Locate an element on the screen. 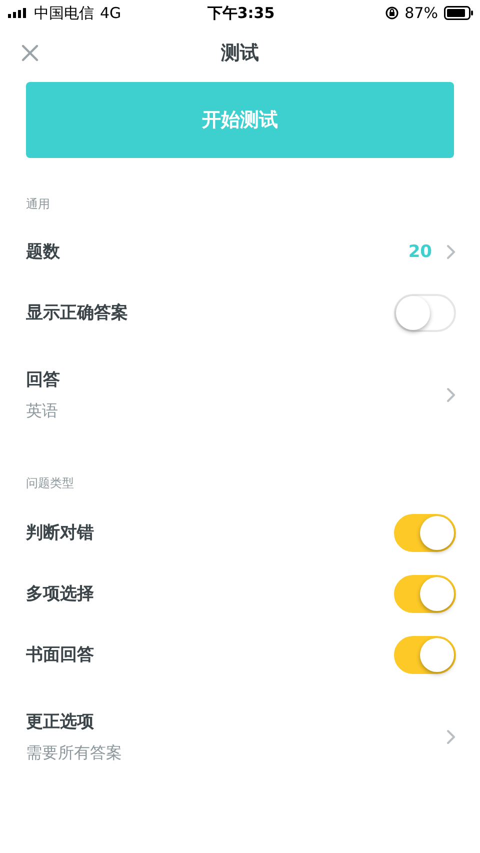 This screenshot has height=853, width=480. setting-label: 回答 is located at coordinates (43, 380).